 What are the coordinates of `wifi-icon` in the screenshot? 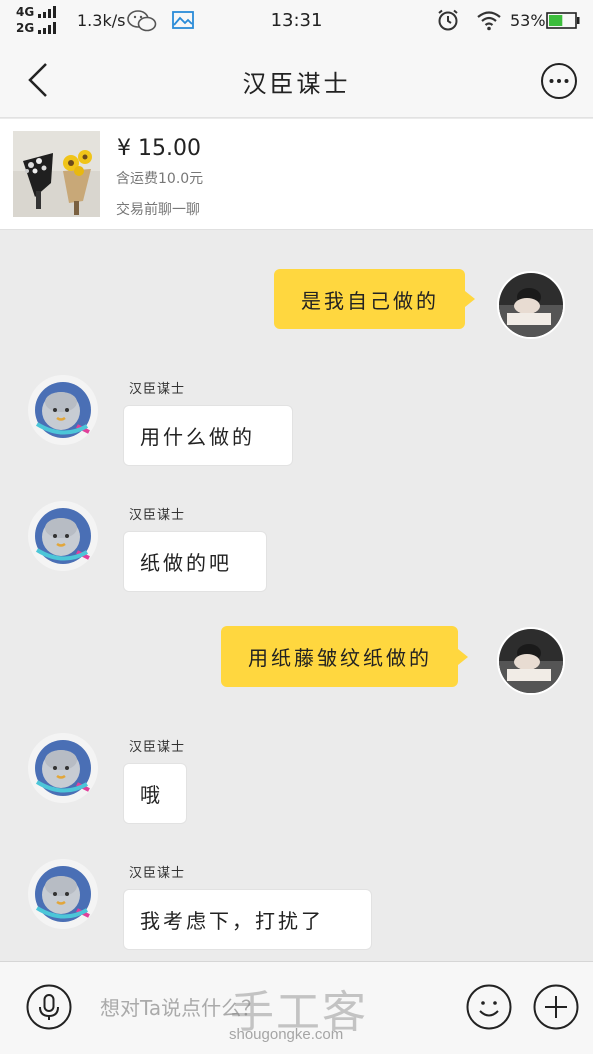 It's located at (489, 21).